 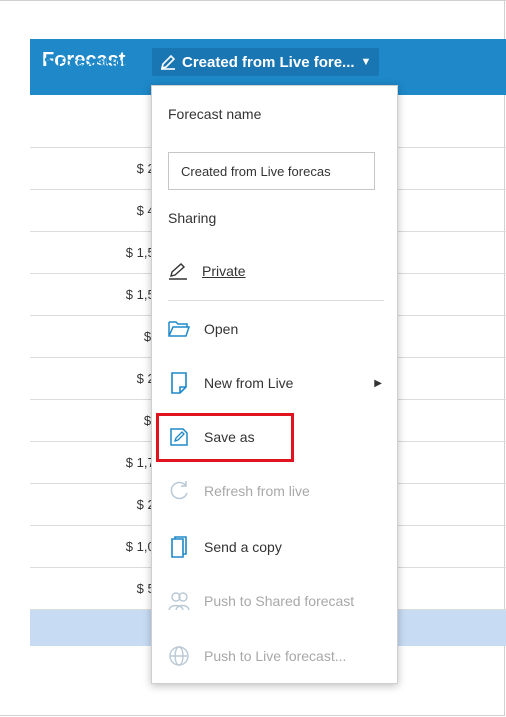 What do you see at coordinates (179, 491) in the screenshot?
I see `refresh-icon` at bounding box center [179, 491].